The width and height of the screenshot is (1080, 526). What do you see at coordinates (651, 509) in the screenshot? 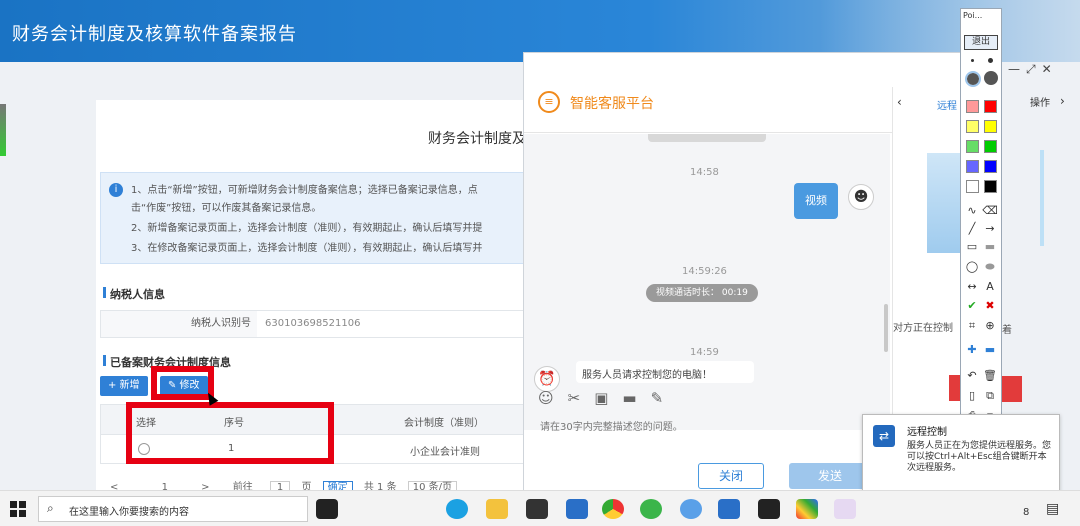
I see `wechat-icon` at bounding box center [651, 509].